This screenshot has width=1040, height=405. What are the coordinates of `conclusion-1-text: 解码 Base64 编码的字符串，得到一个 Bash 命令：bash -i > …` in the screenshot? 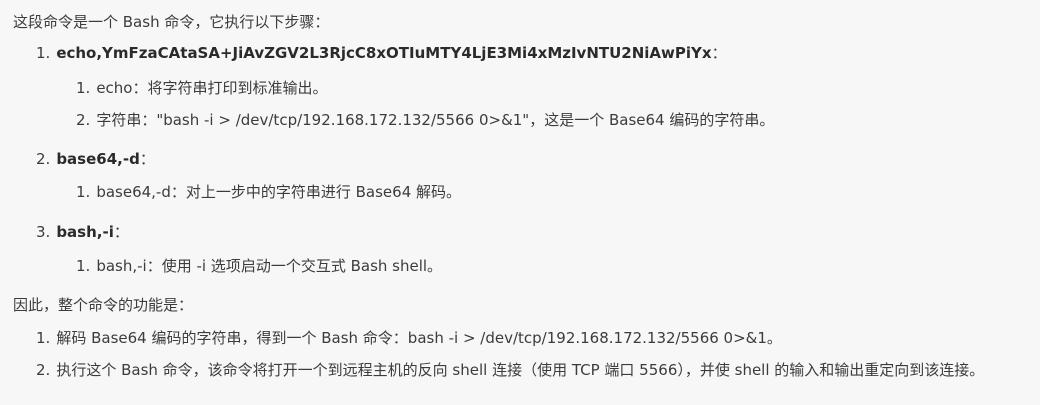 It's located at (419, 338).